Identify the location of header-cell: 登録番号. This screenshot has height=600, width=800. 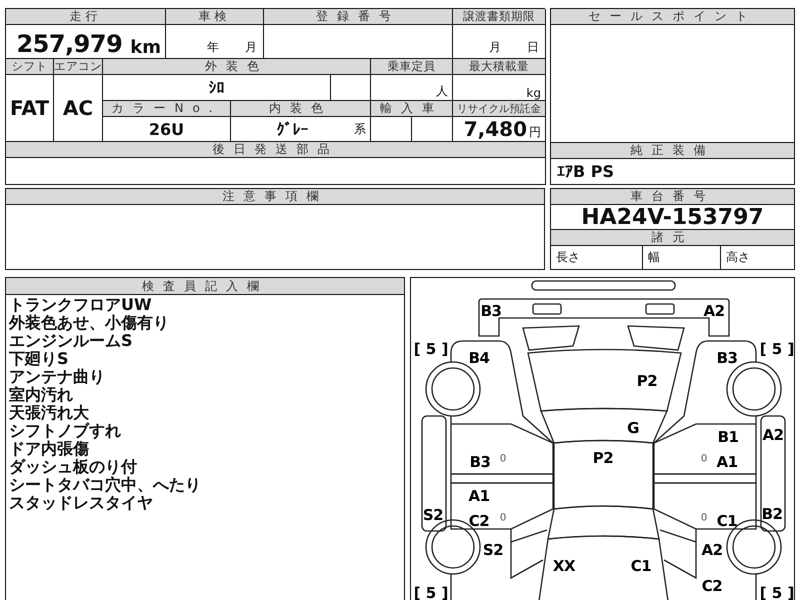
(358, 17).